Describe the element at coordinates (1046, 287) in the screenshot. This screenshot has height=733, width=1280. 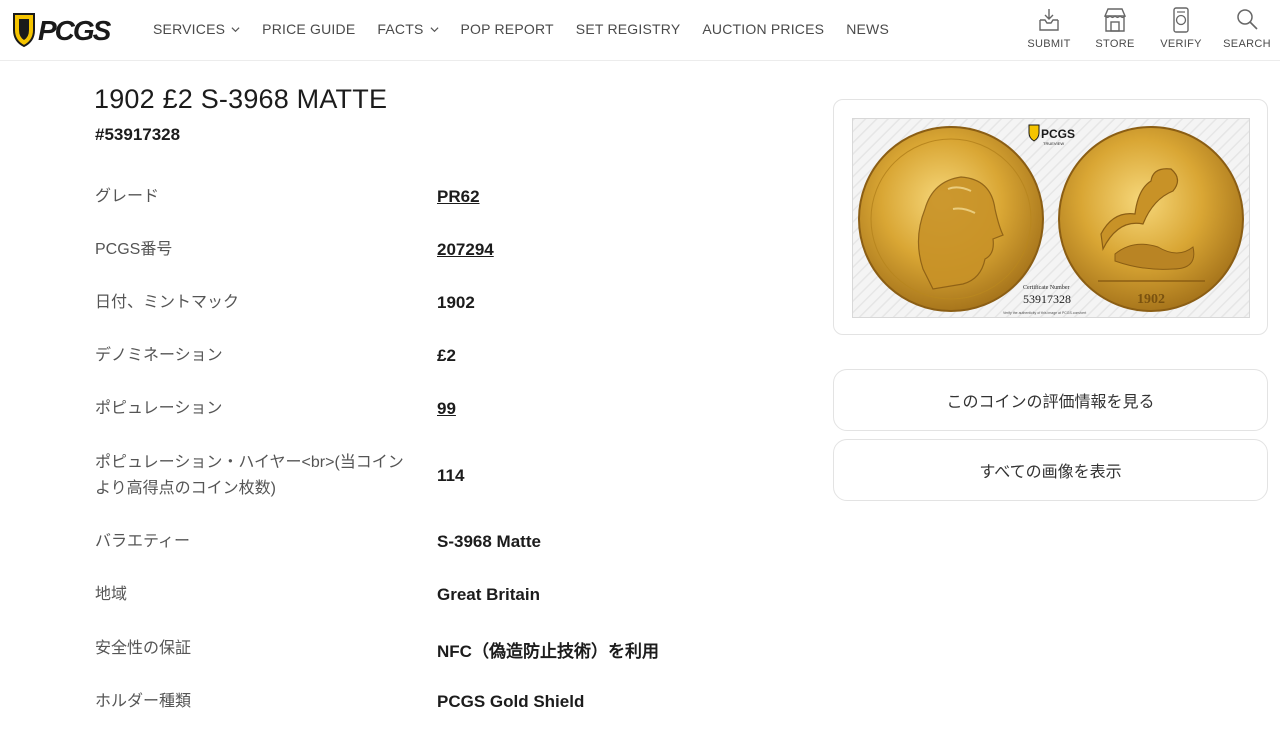
I see `slab-cert-label: Certificate Number` at that location.